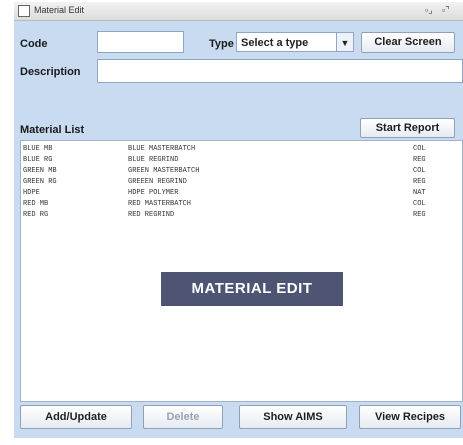 This screenshot has width=463, height=445. What do you see at coordinates (140, 42) in the screenshot?
I see `code-input` at bounding box center [140, 42].